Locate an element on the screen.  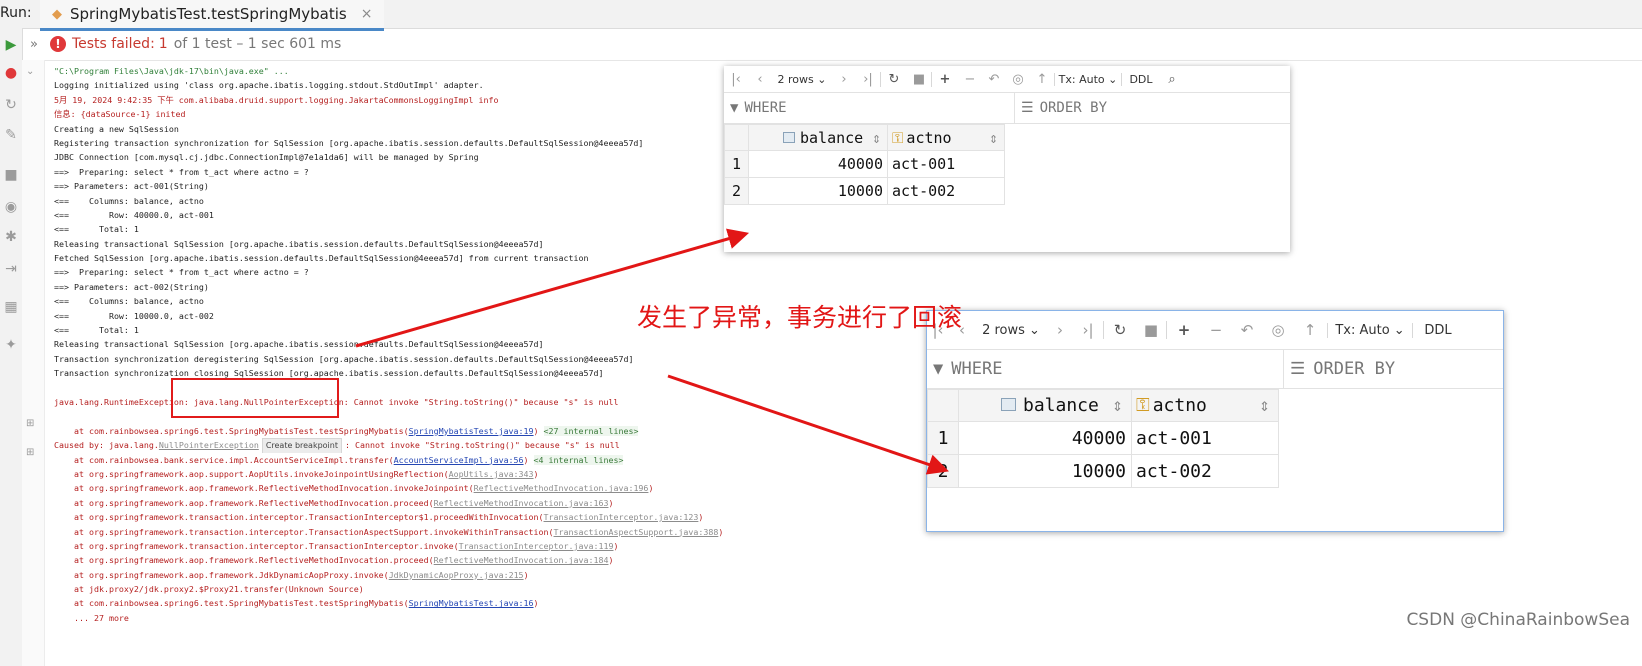
rollback-annotation: 发生了异常，事务进行了回滚 is located at coordinates (800, 317).